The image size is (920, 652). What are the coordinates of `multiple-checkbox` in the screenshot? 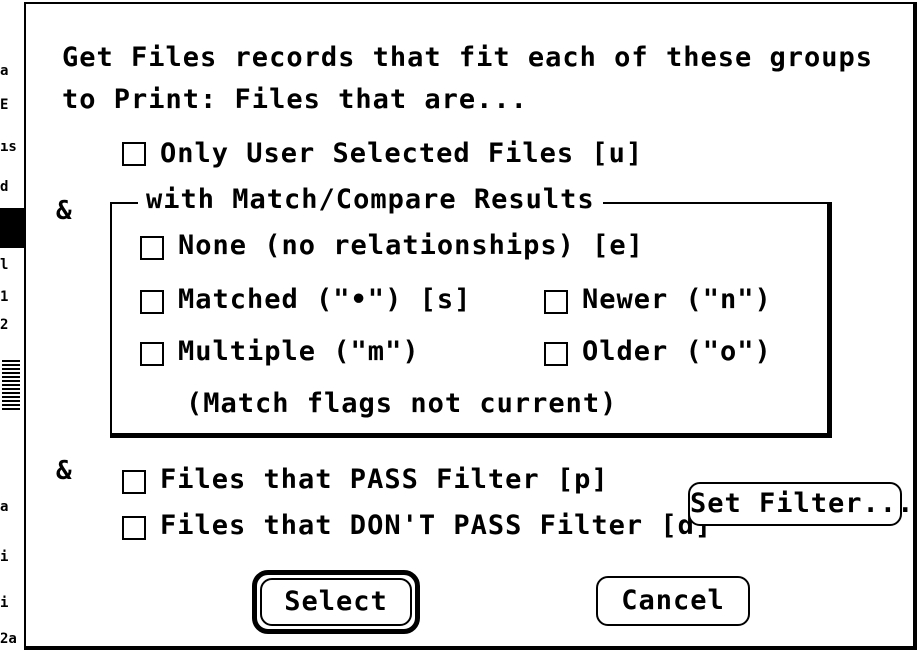 It's located at (152, 354).